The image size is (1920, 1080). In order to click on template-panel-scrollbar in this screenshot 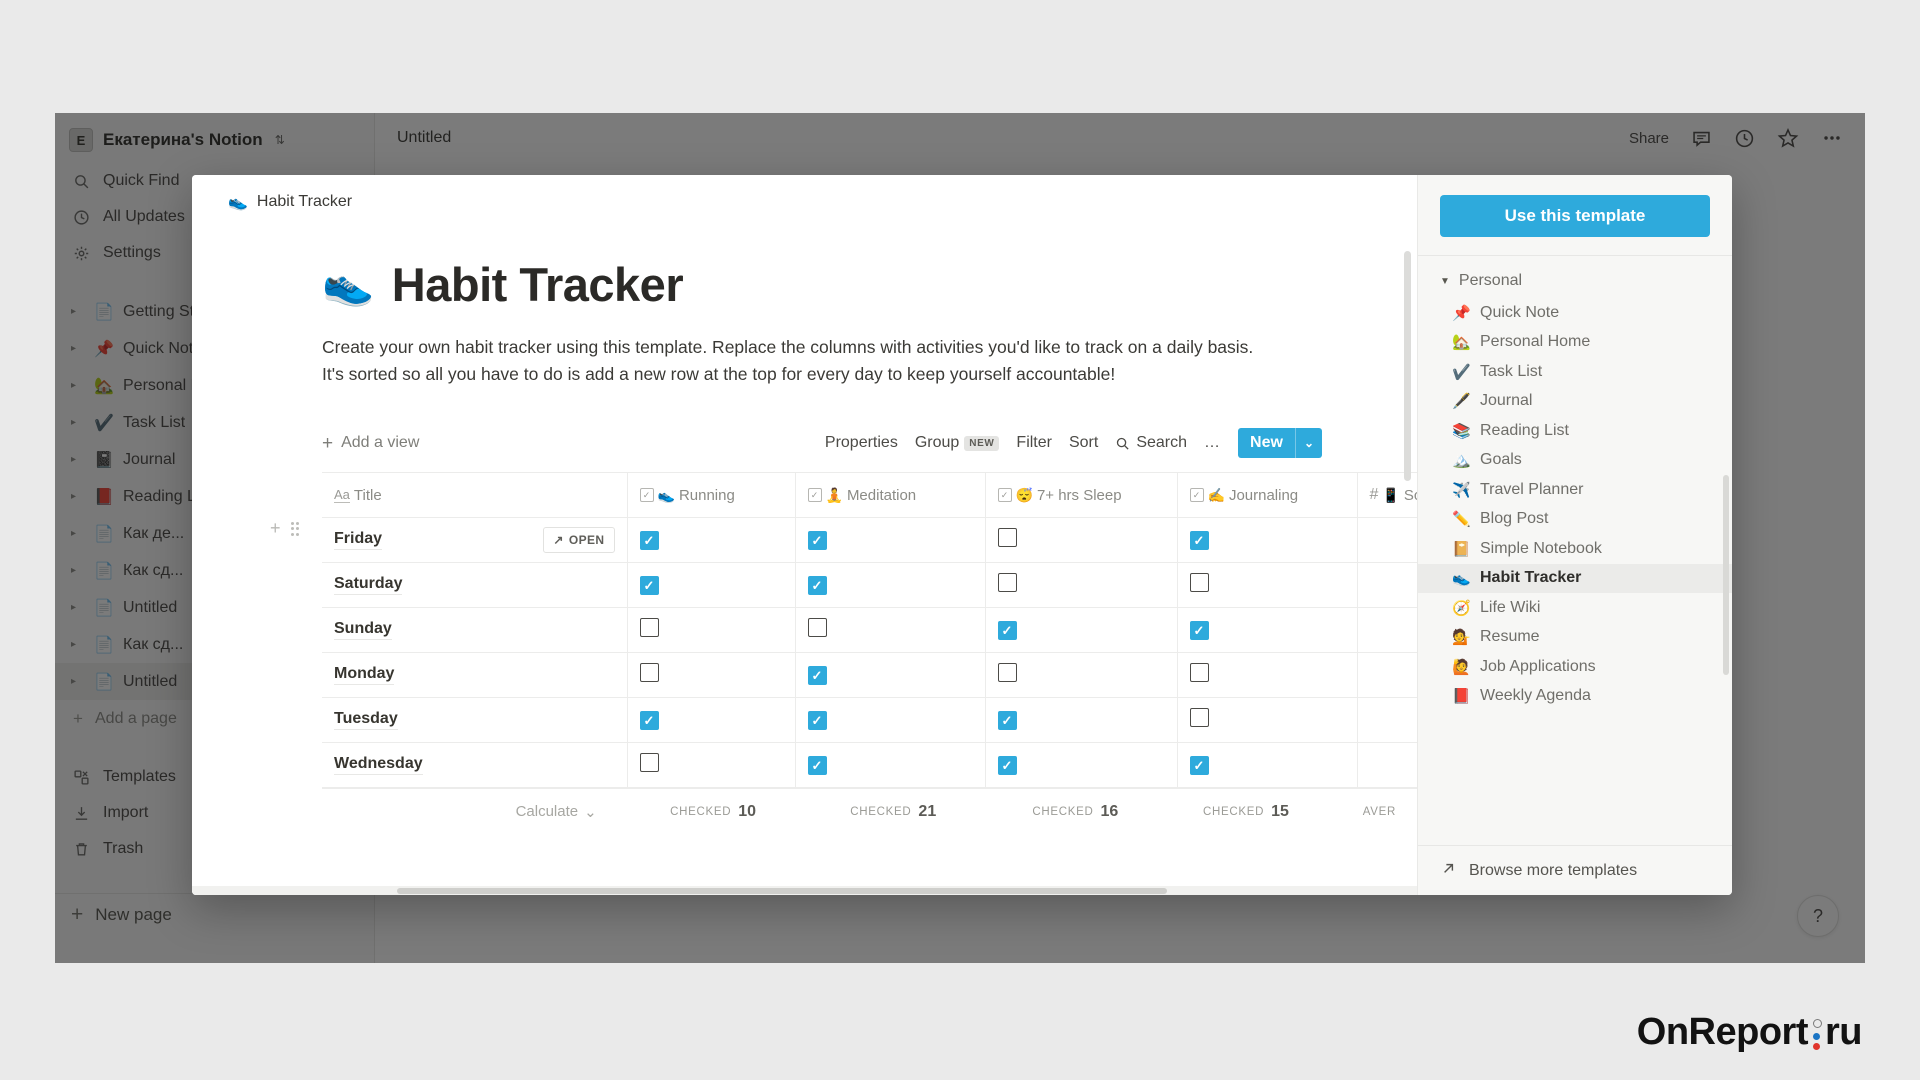, I will do `click(1726, 575)`.